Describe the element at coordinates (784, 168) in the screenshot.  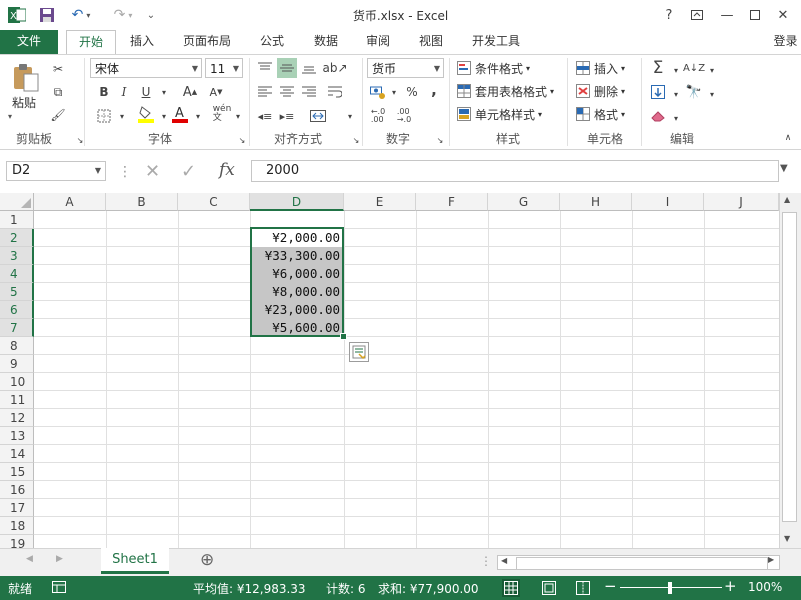
I see `expand-formula-bar-icon: ▼` at that location.